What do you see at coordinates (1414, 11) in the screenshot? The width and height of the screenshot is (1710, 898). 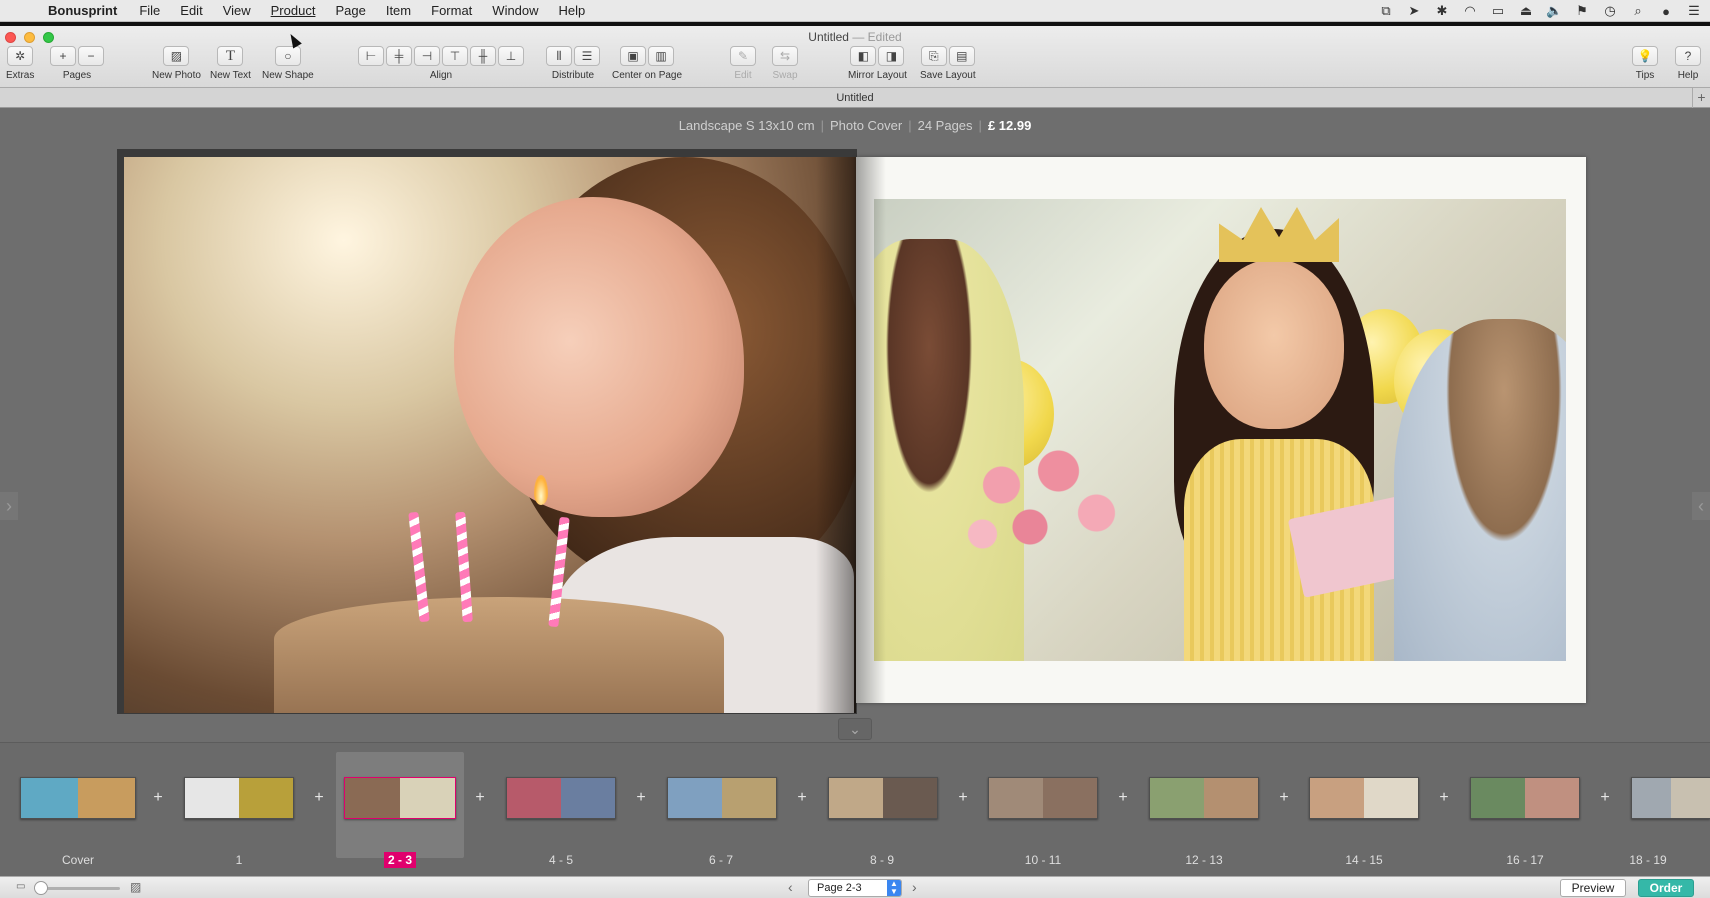 I see `location-icon: ➤` at bounding box center [1414, 11].